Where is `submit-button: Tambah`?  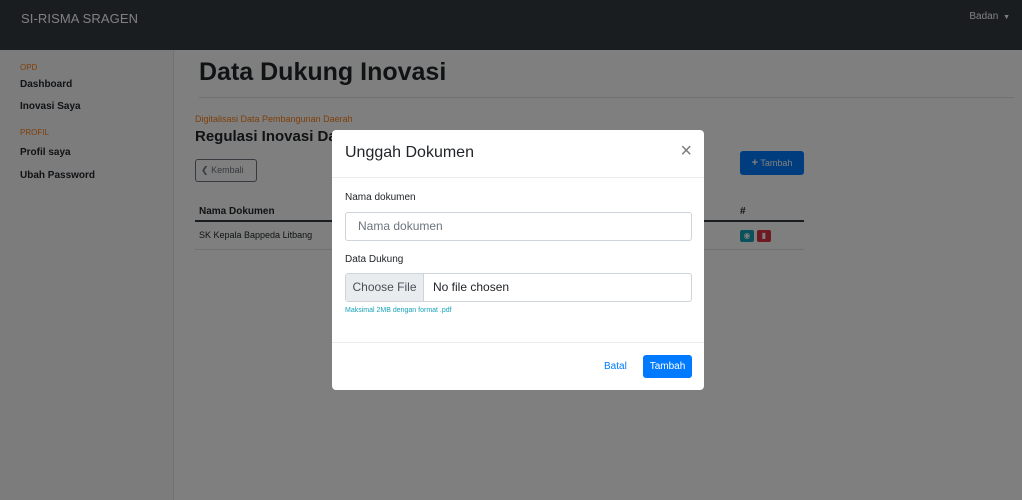 submit-button: Tambah is located at coordinates (667, 366).